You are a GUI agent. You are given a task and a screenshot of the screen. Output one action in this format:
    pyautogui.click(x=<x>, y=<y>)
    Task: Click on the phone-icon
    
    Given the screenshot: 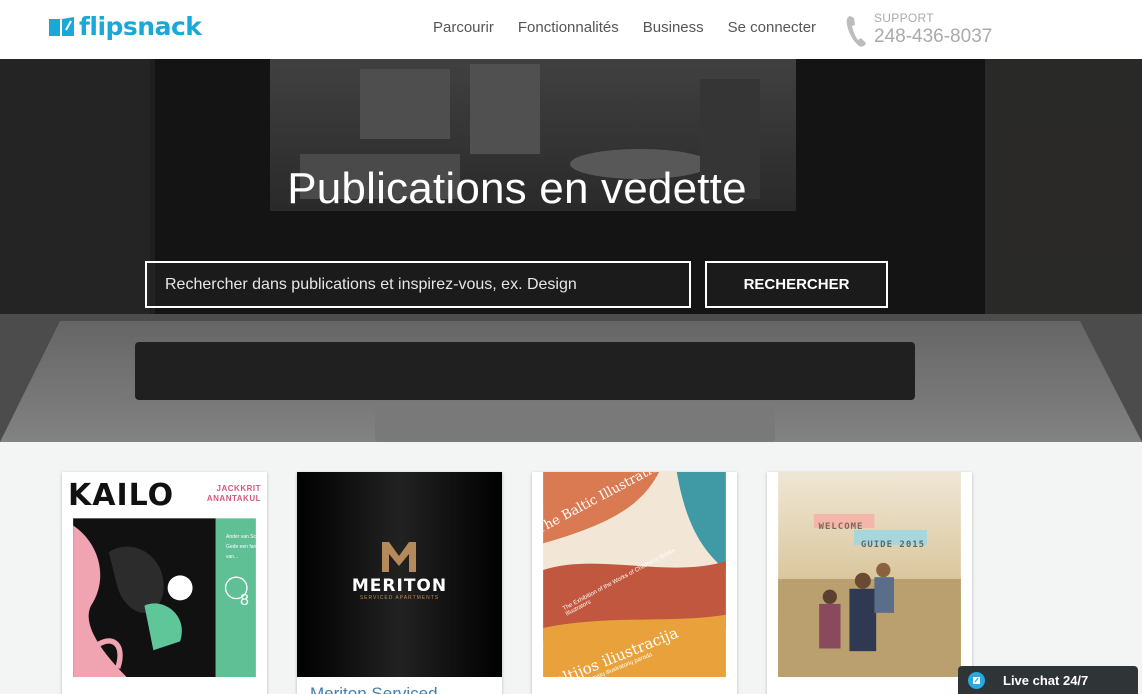 What is the action you would take?
    pyautogui.click(x=856, y=31)
    